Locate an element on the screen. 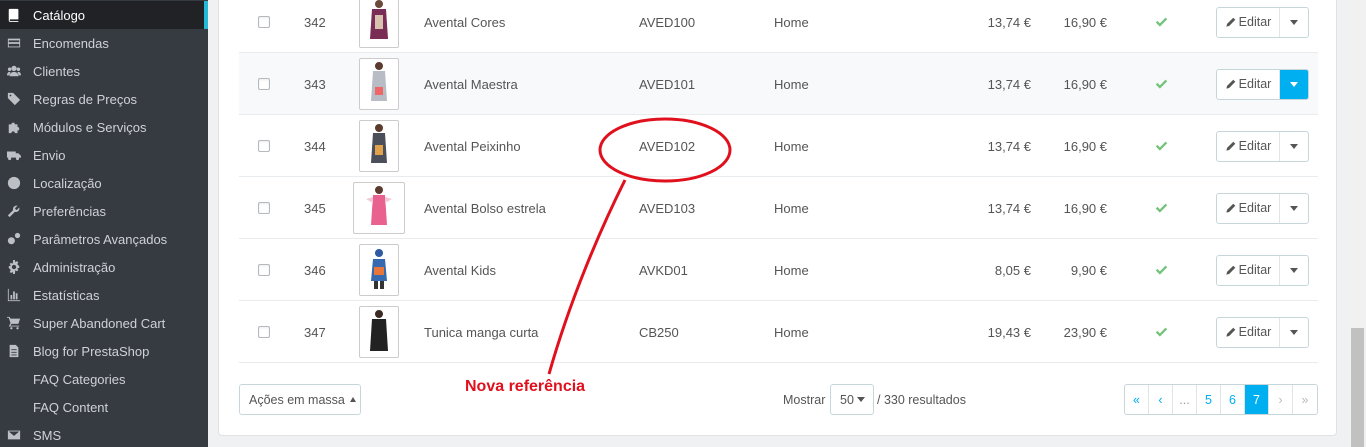 The image size is (1366, 447). price-excl-tax: 19,43 € is located at coordinates (1009, 332).